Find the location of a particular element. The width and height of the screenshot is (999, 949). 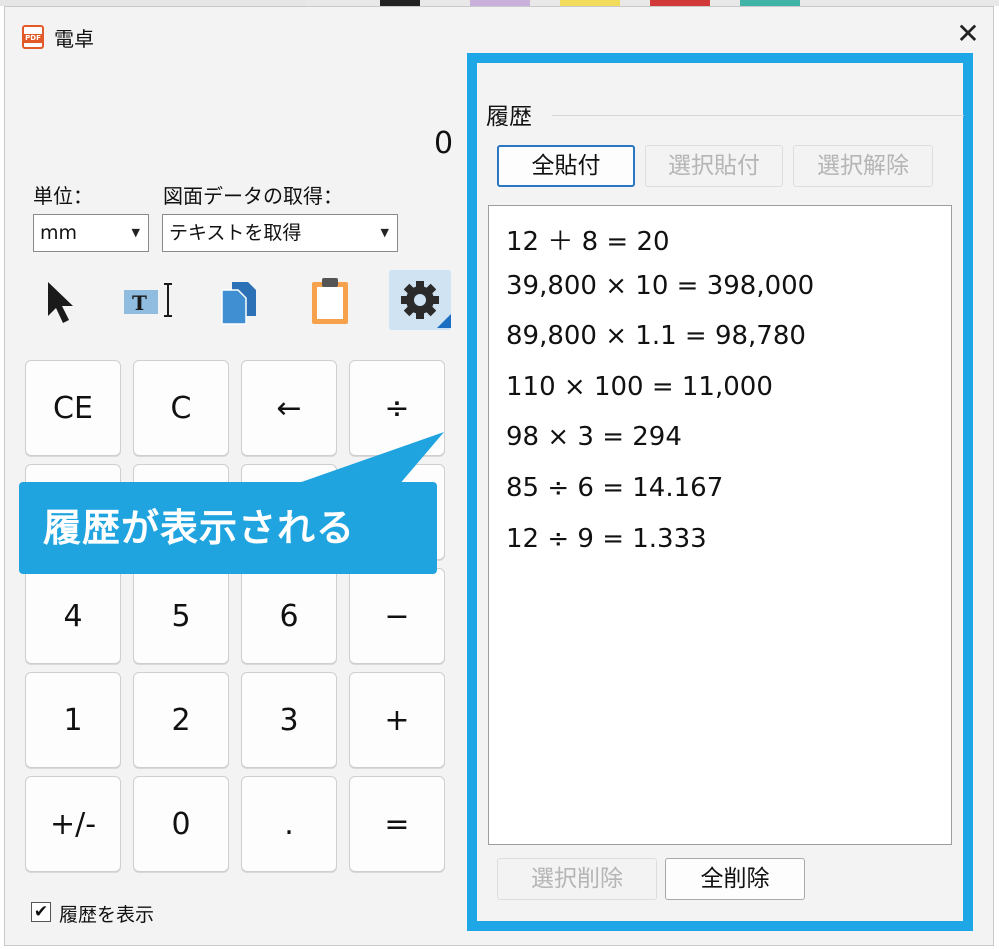

history-callout: 履歴が表示される is located at coordinates (228, 528).